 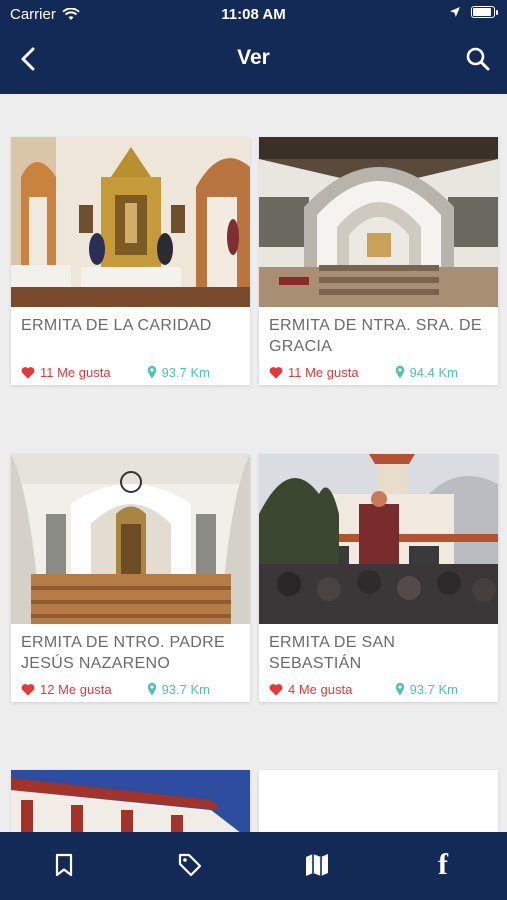 I want to click on likes-label: 4 Me gusta, so click(x=320, y=689).